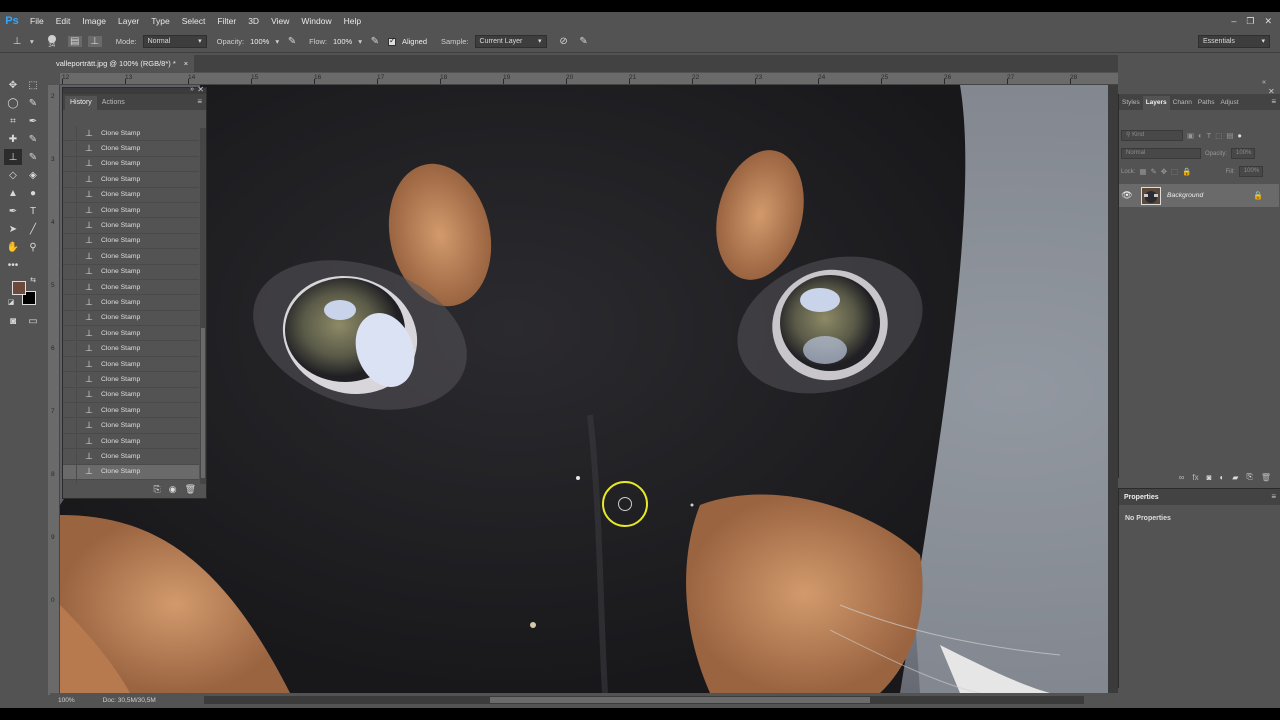  What do you see at coordinates (32, 41) in the screenshot?
I see `tool-preset-chevron-icon: ▾` at bounding box center [32, 41].